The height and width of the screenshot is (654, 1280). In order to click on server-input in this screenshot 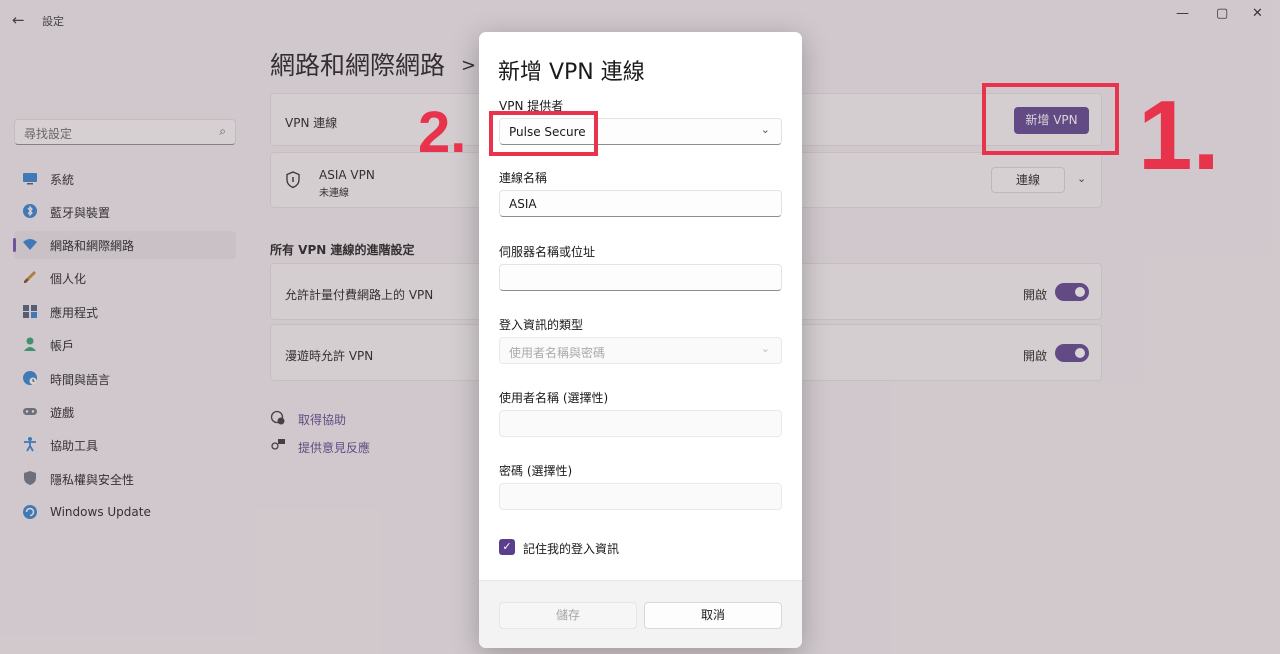, I will do `click(640, 277)`.